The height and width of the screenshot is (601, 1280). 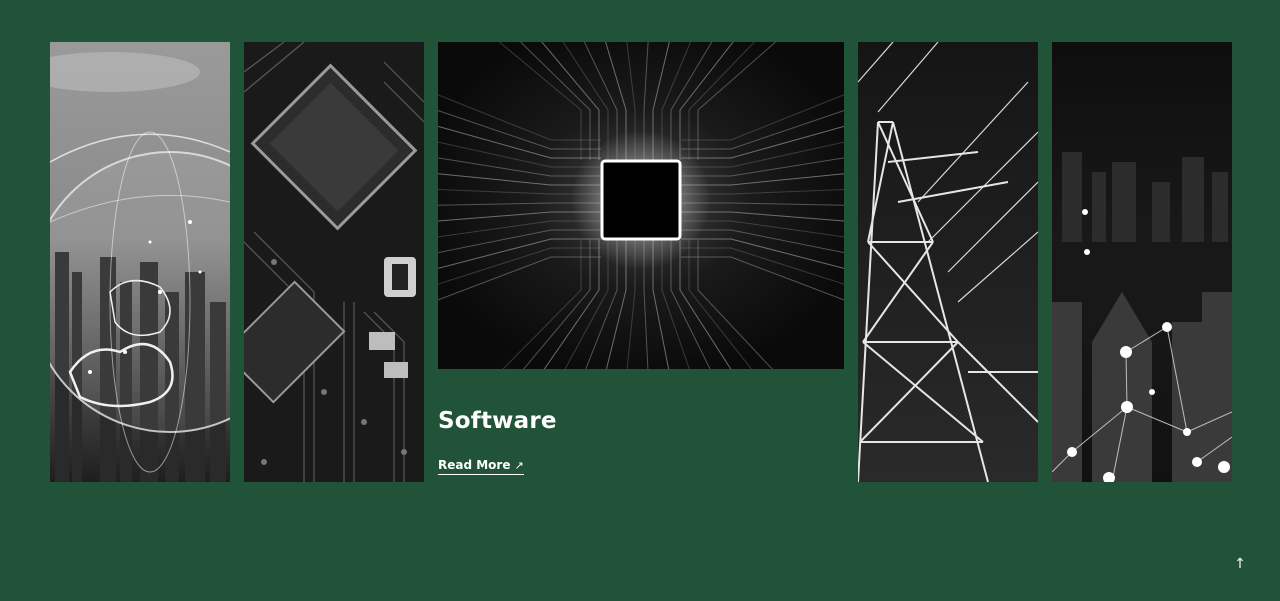 I want to click on gallery-panel-power-tower, so click(x=948, y=262).